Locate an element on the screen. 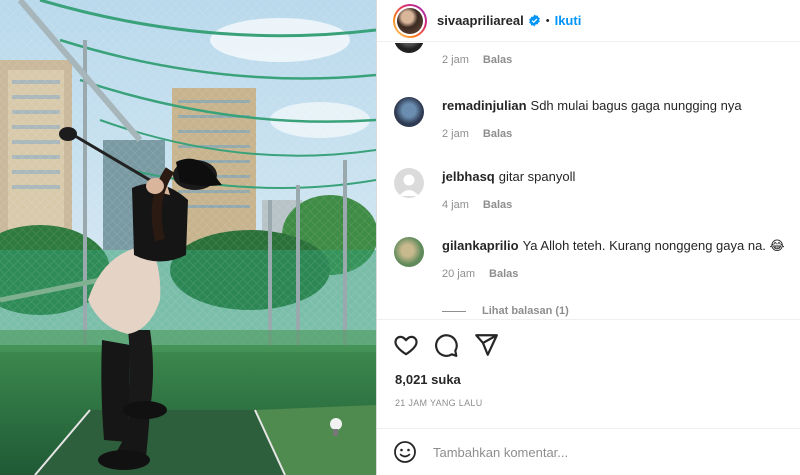 Image resolution: width=800 pixels, height=475 pixels. smiley-icon is located at coordinates (405, 452).